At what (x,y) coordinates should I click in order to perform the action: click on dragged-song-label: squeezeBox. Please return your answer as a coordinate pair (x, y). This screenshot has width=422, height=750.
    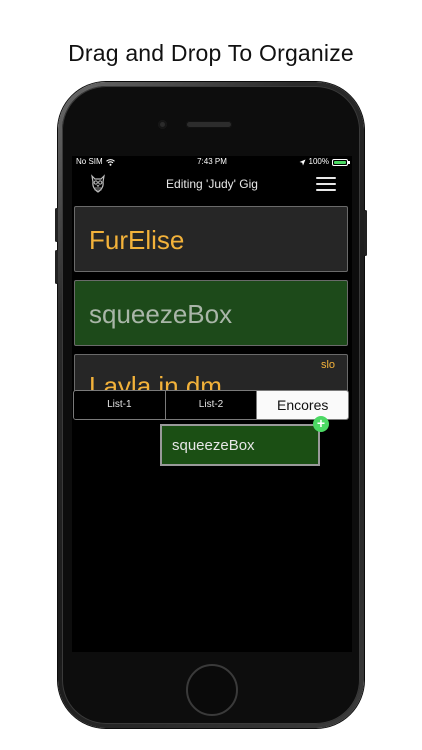
    Looking at the image, I should click on (213, 445).